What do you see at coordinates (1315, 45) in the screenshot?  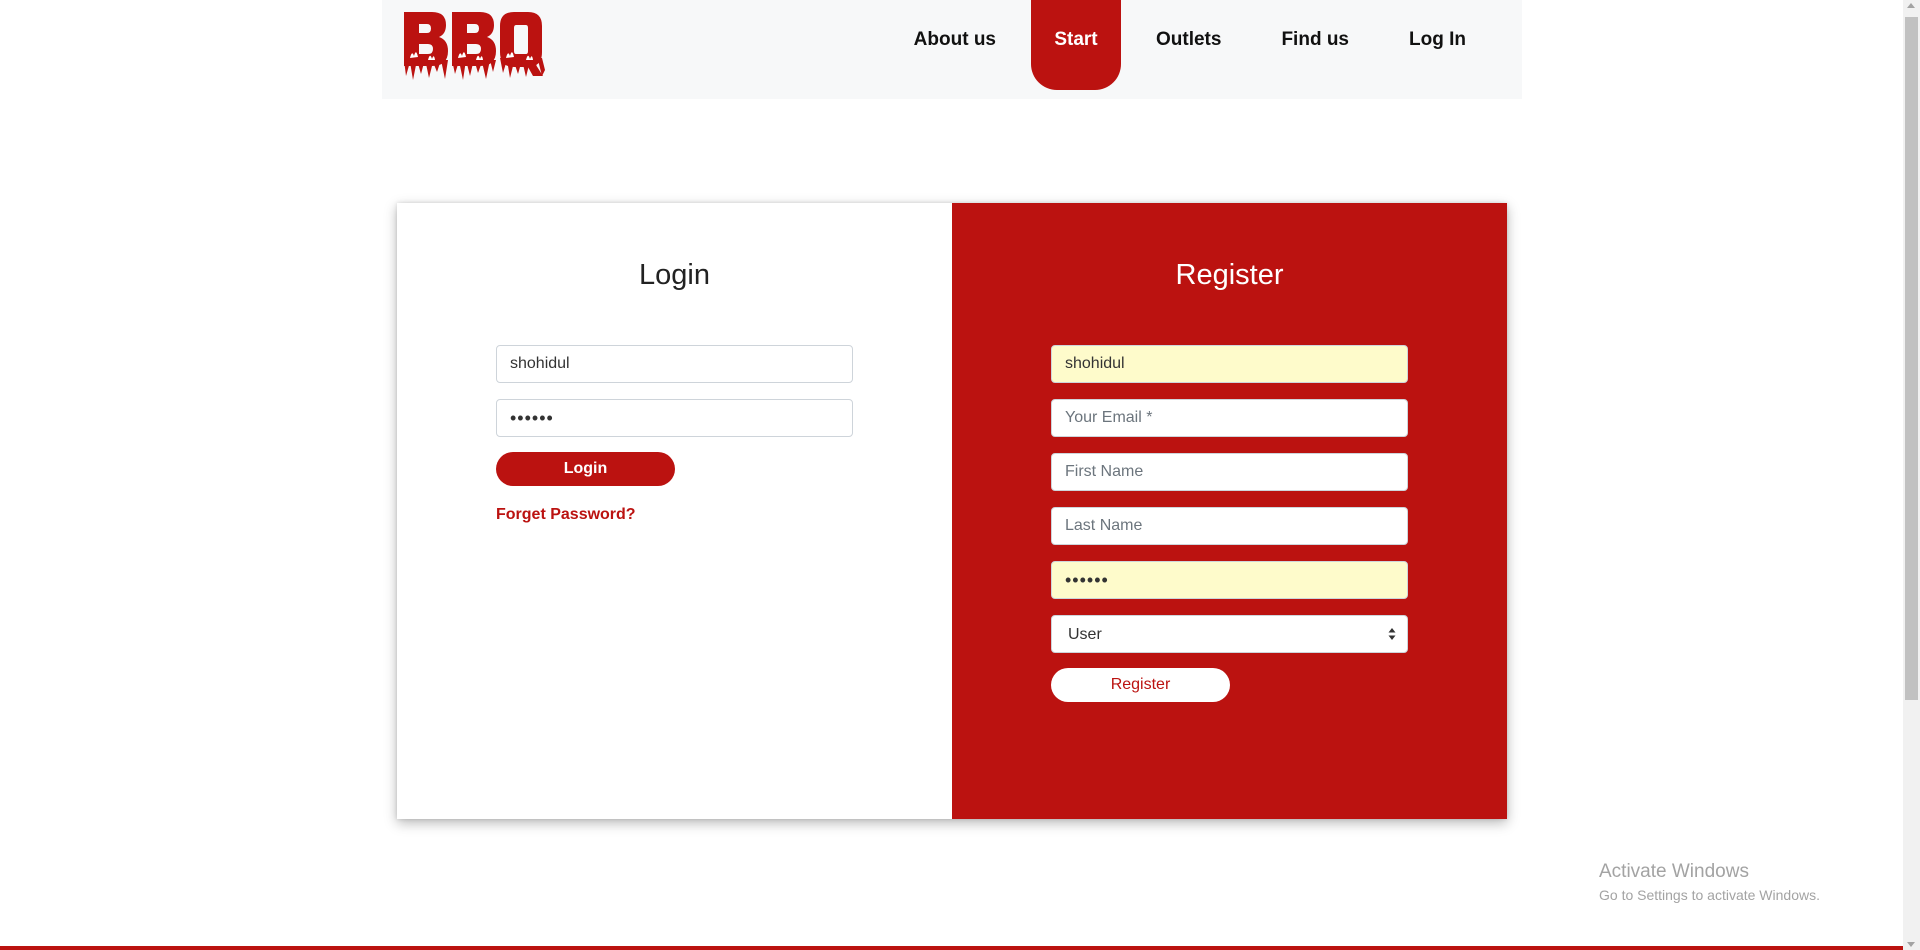 I see `nav-find-us: Find us` at bounding box center [1315, 45].